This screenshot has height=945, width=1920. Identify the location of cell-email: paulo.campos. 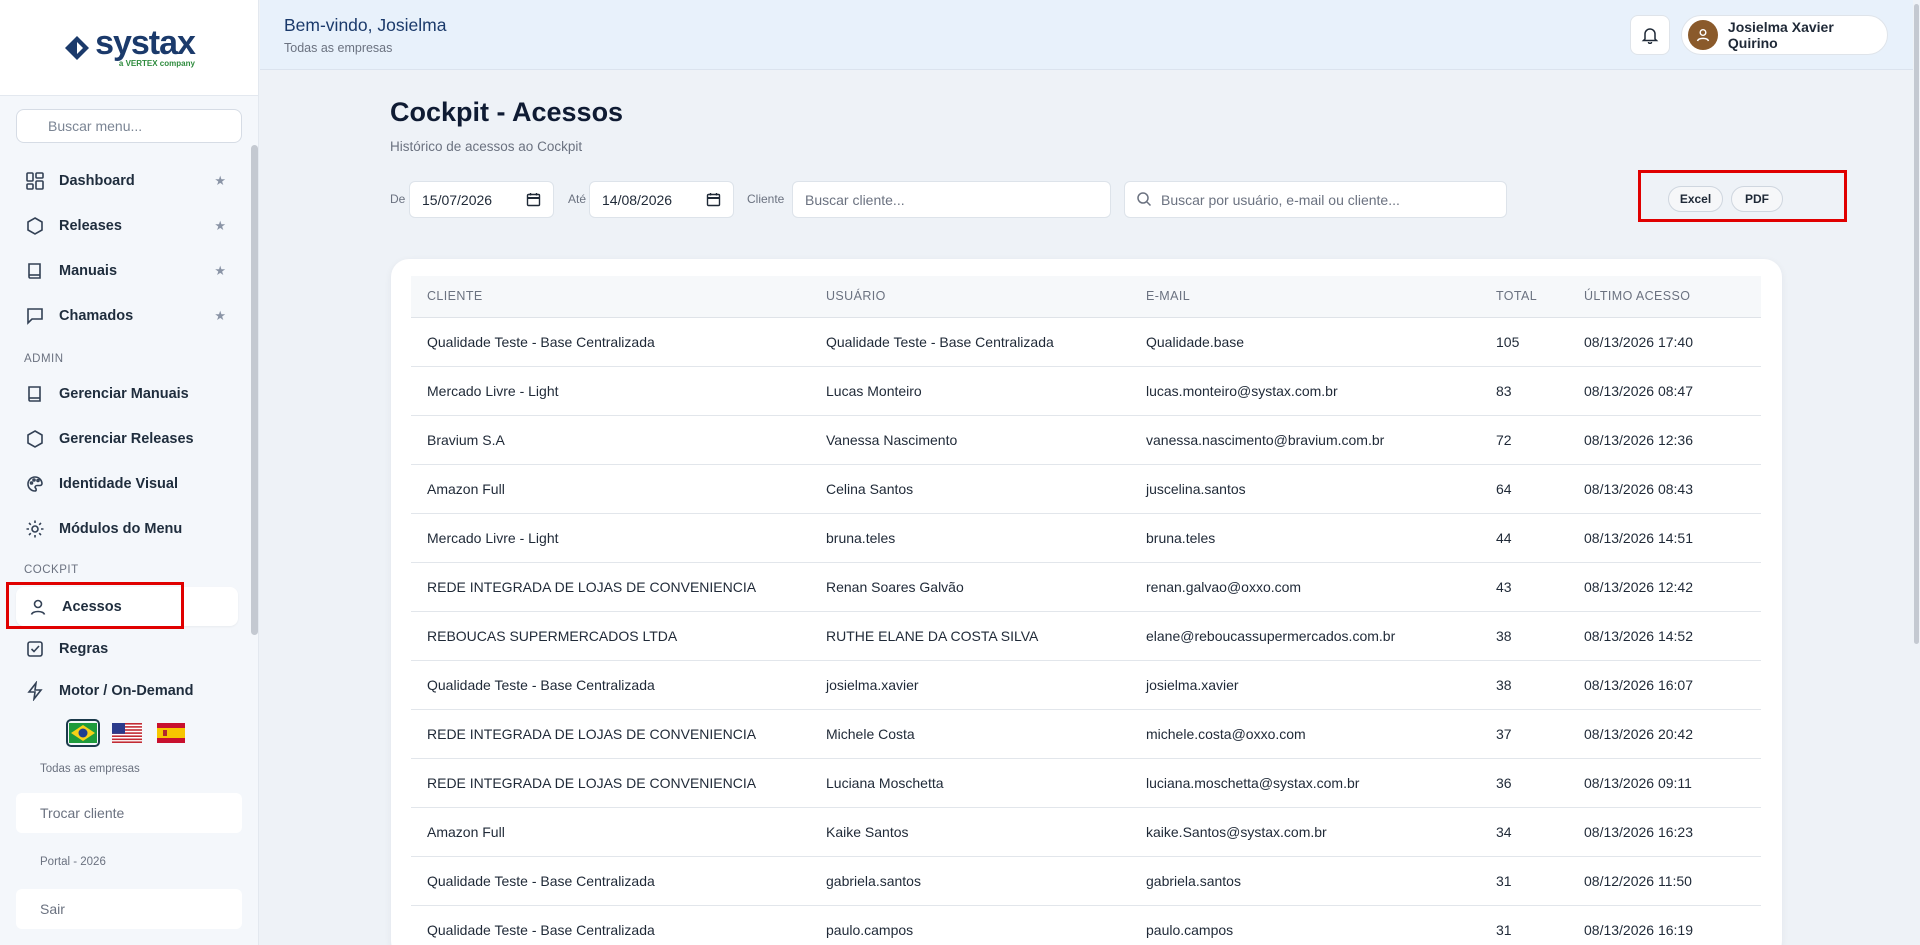
(1321, 925).